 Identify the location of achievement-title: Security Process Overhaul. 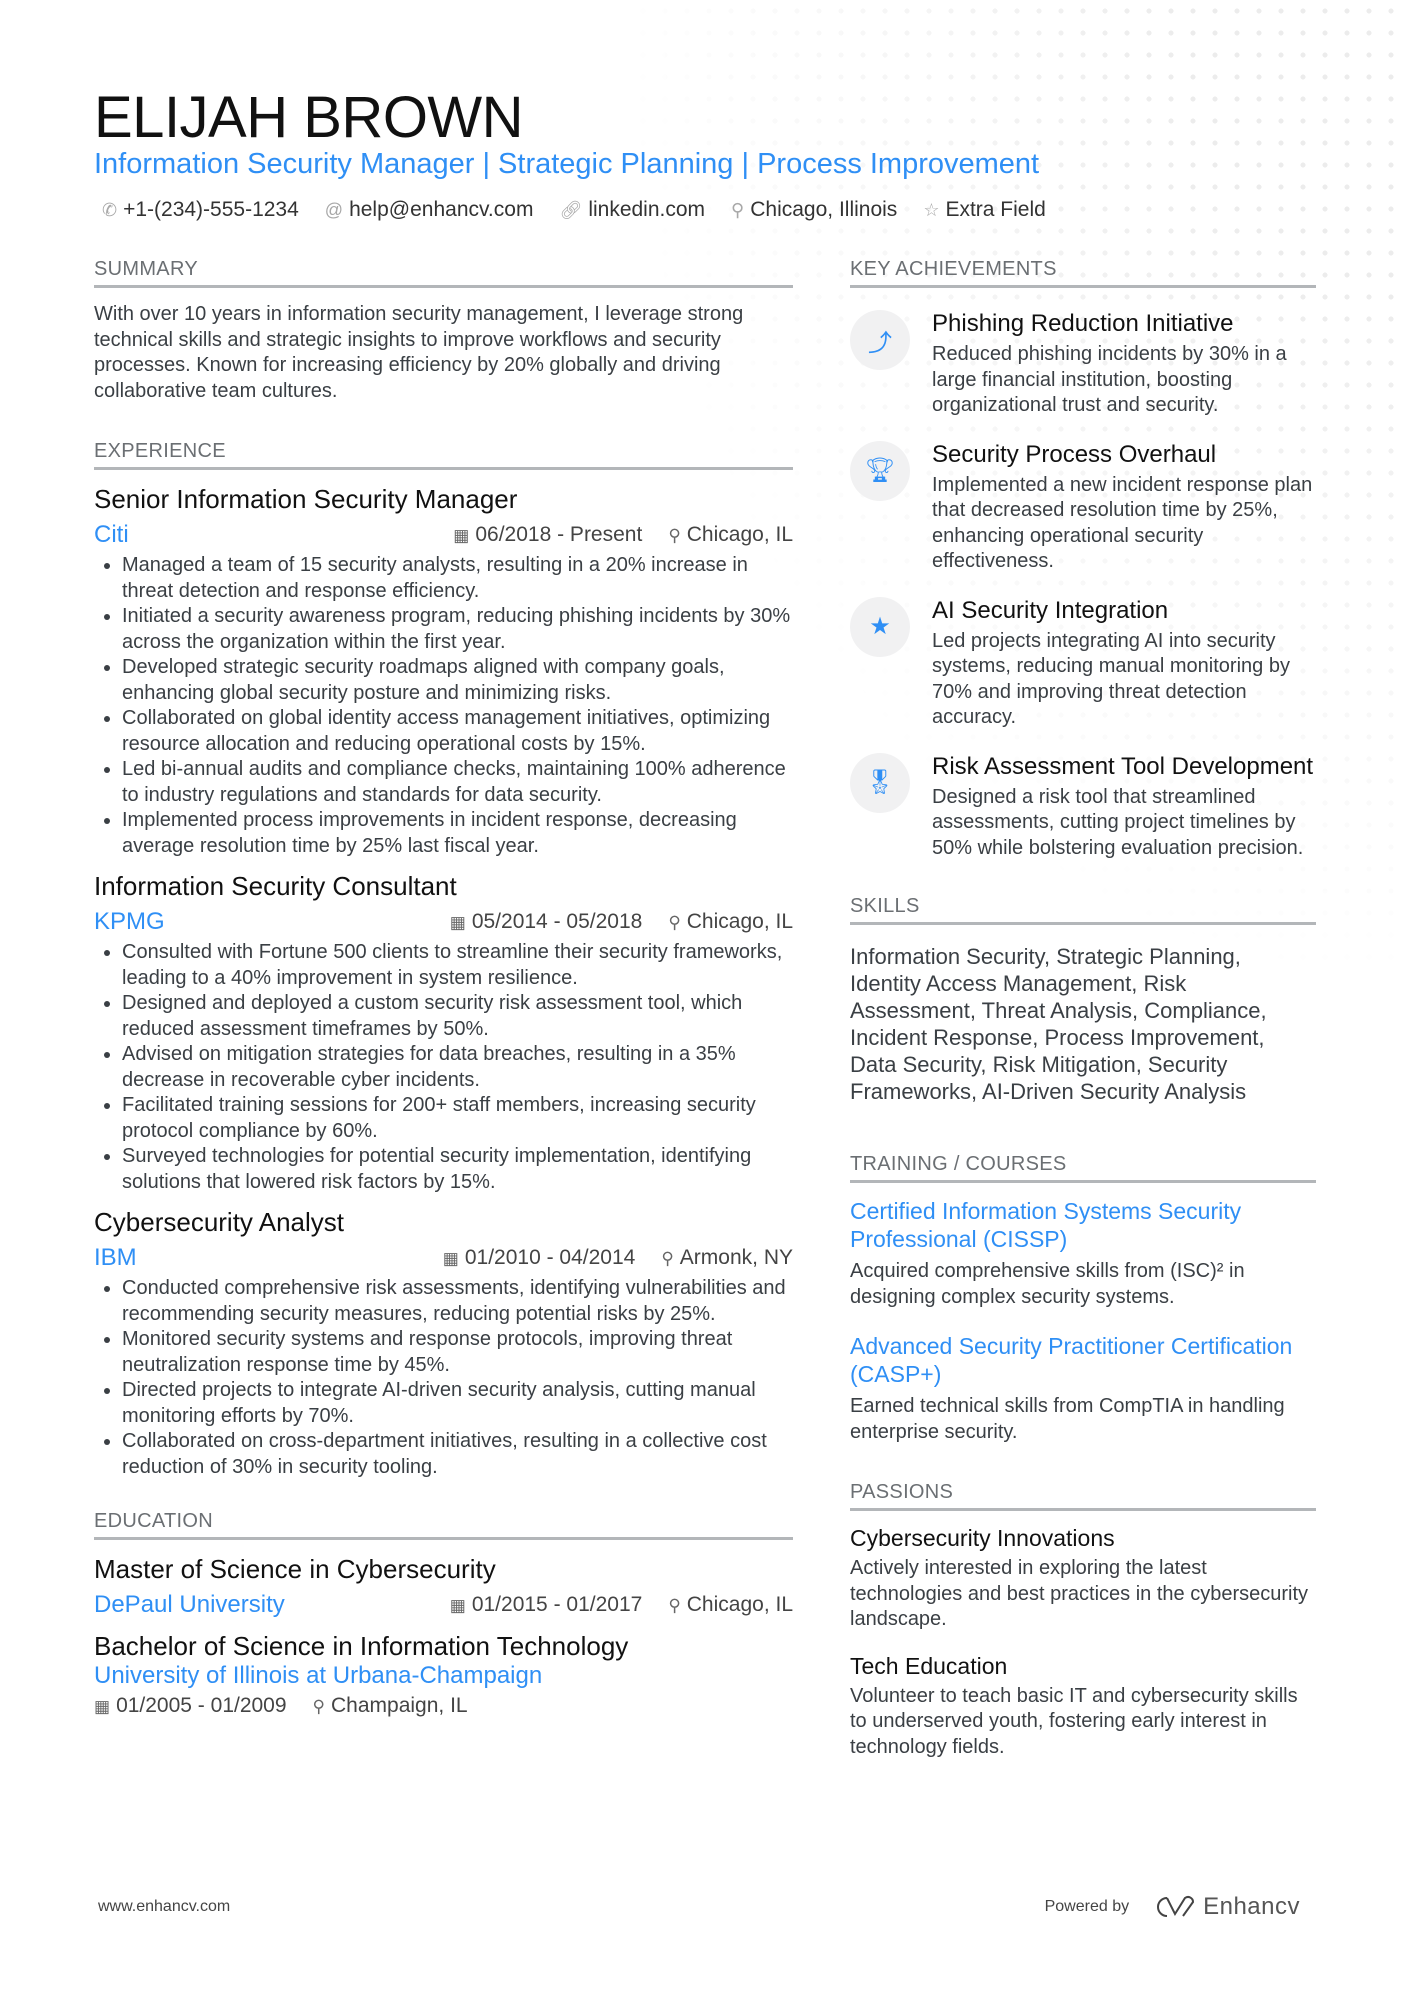
(1074, 454).